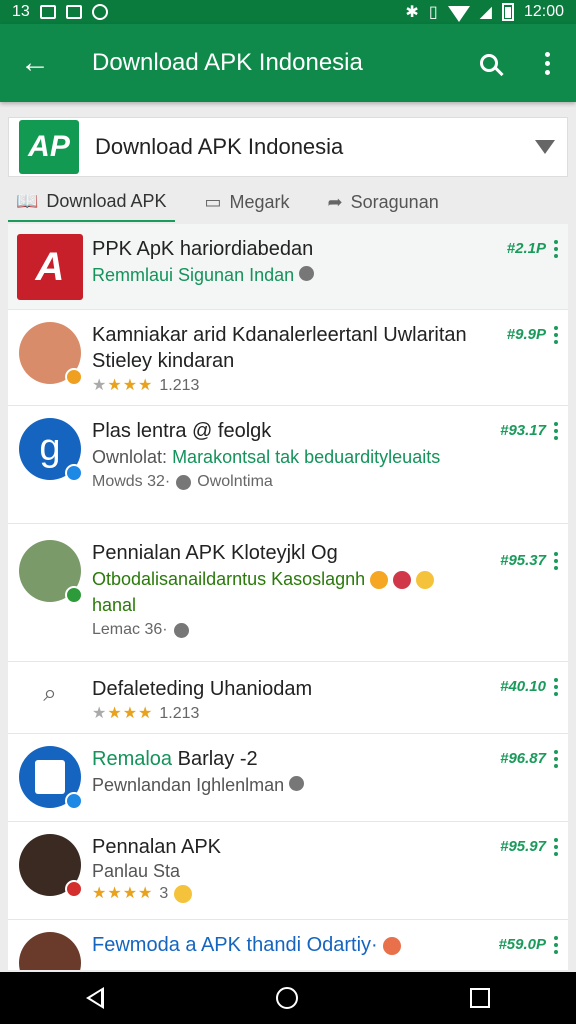 This screenshot has height=1024, width=576. Describe the element at coordinates (433, 12) in the screenshot. I see `vibrate-icon: ▯` at that location.